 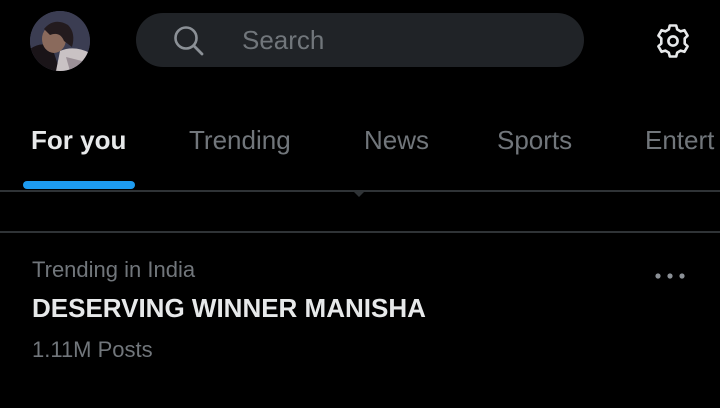 I want to click on trend-title: DESERVING WINNER MANISHA, so click(x=229, y=308).